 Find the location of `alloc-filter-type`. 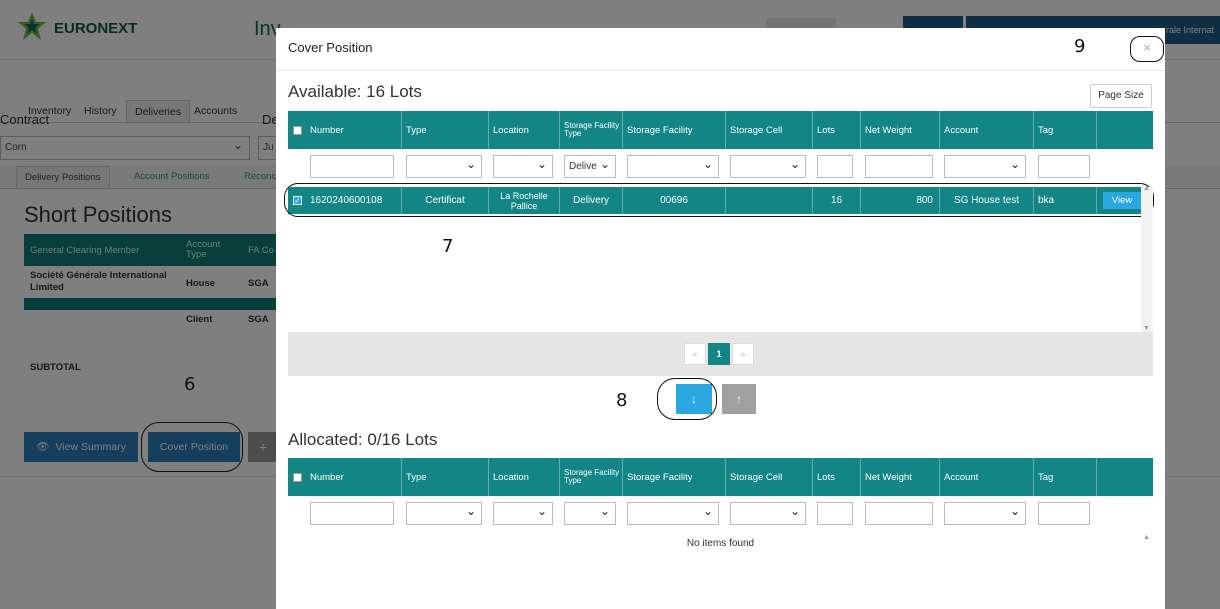

alloc-filter-type is located at coordinates (444, 513).